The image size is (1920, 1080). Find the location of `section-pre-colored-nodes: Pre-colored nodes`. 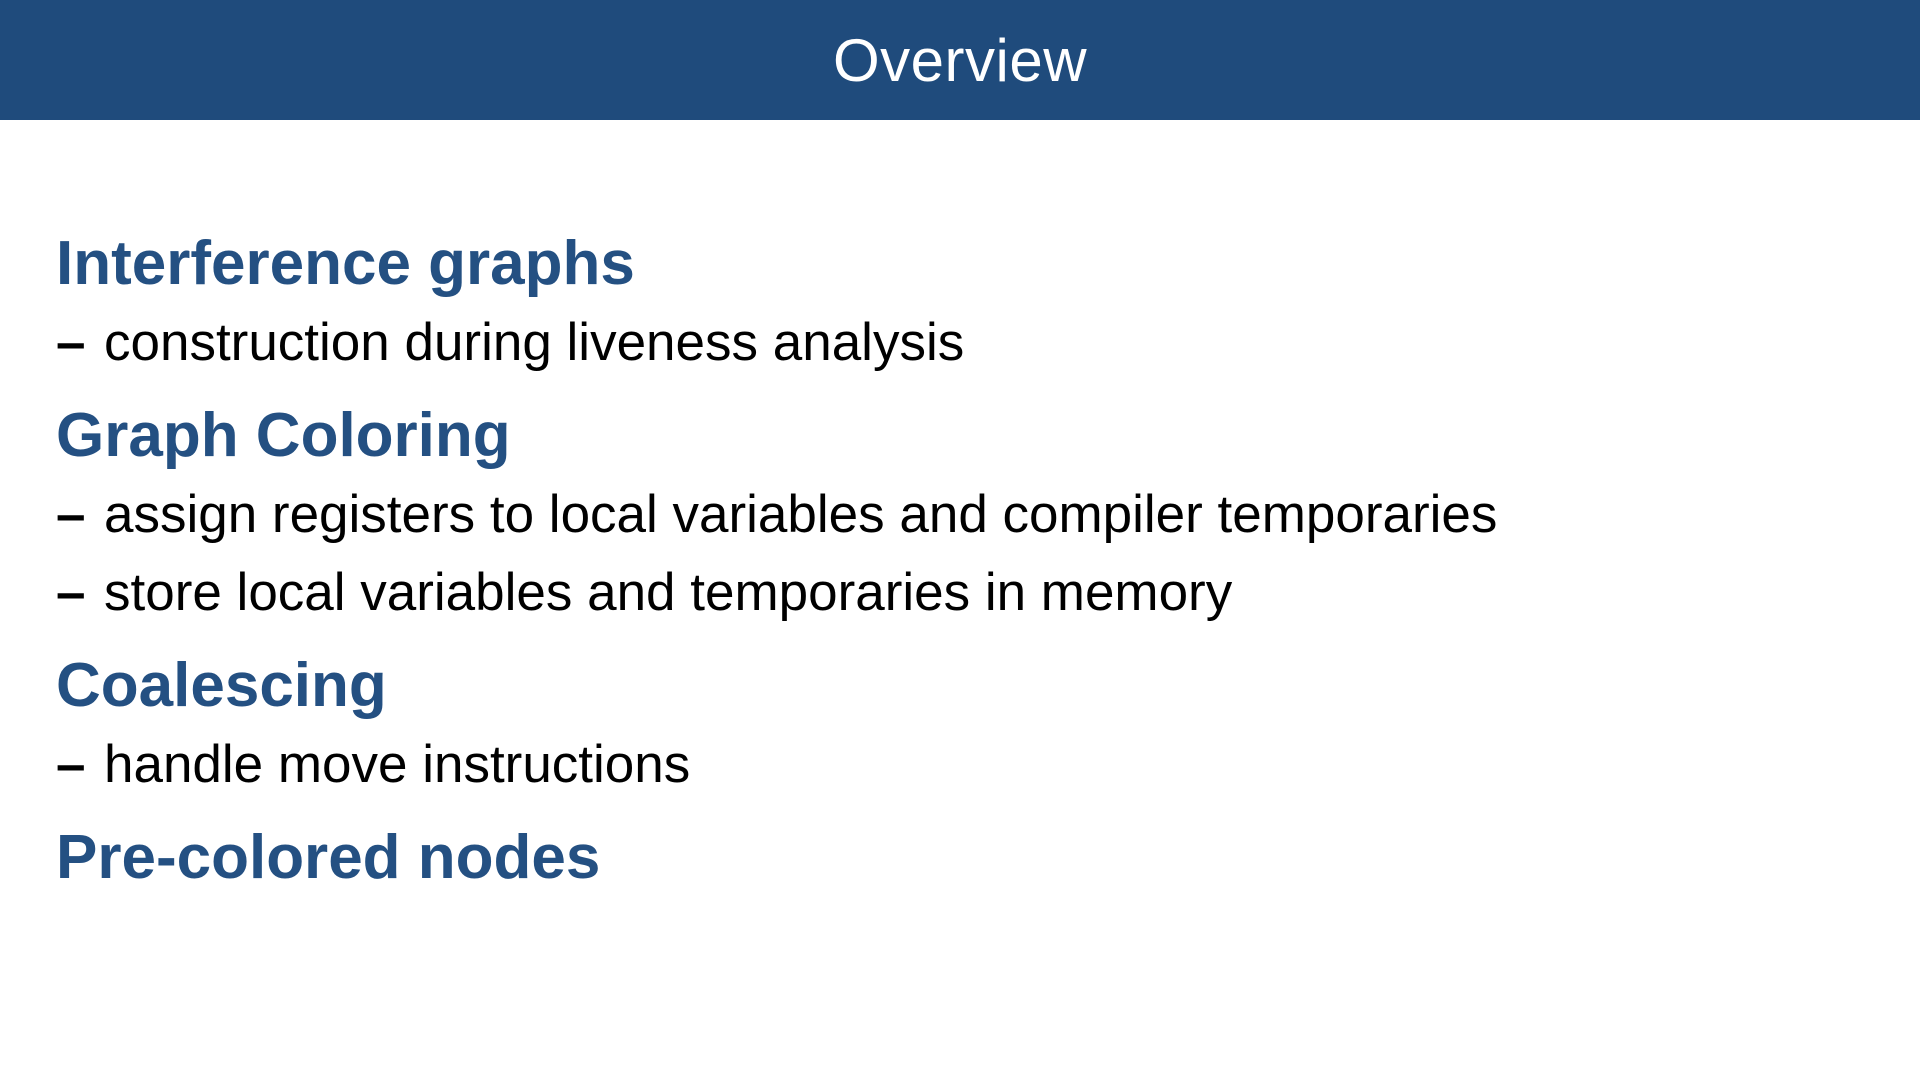

section-pre-colored-nodes: Pre-colored nodes is located at coordinates (968, 858).